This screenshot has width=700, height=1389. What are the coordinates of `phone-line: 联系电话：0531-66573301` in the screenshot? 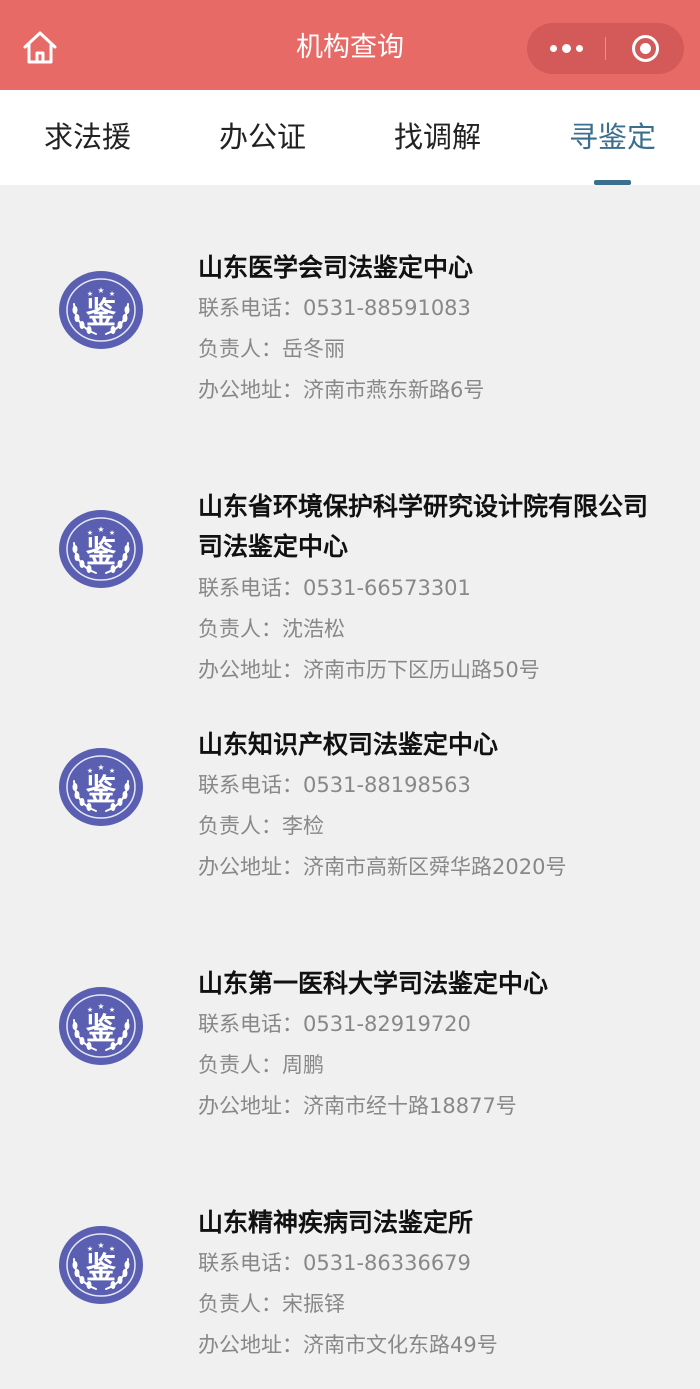 It's located at (334, 588).